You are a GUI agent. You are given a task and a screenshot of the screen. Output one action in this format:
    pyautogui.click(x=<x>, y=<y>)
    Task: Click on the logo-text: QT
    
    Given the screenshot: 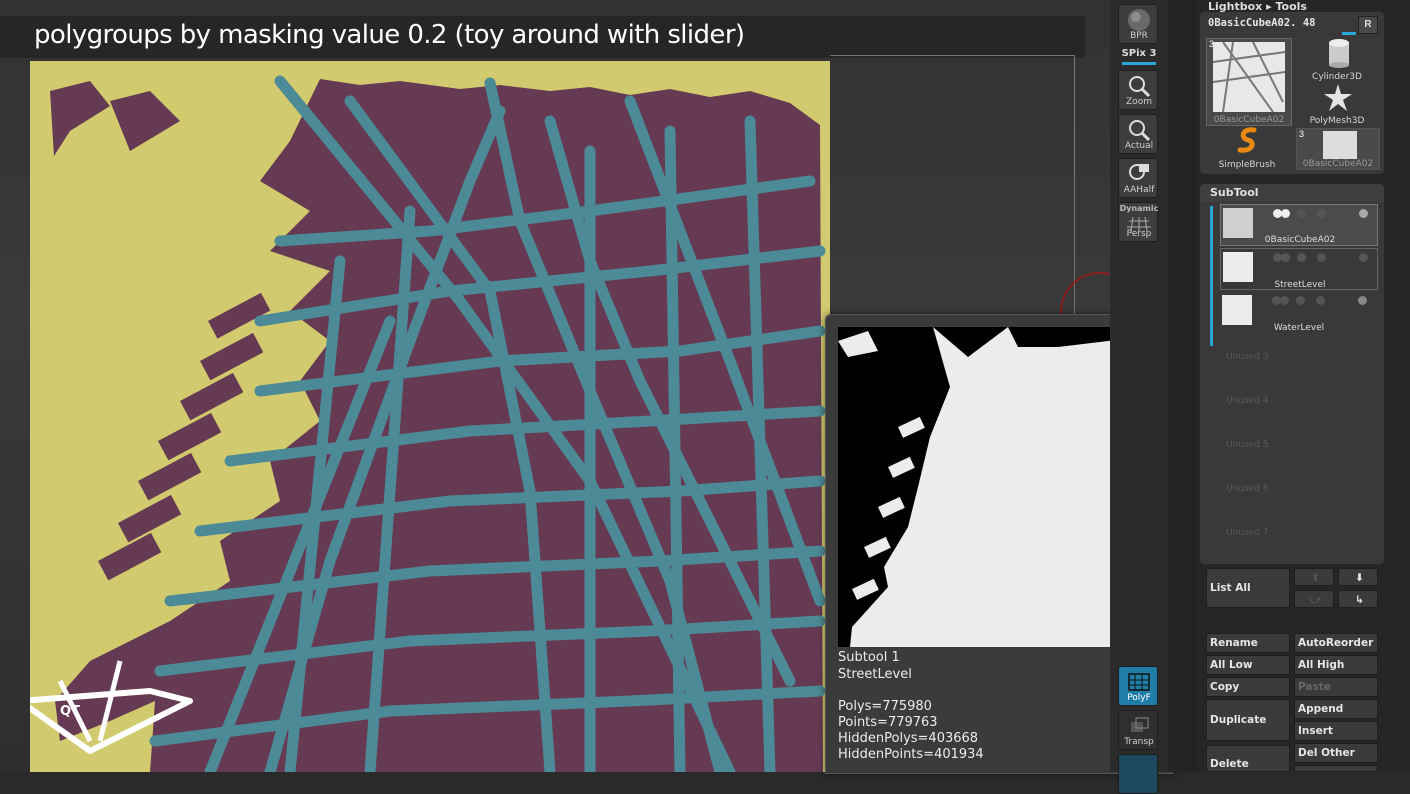 What is the action you would take?
    pyautogui.click(x=70, y=711)
    